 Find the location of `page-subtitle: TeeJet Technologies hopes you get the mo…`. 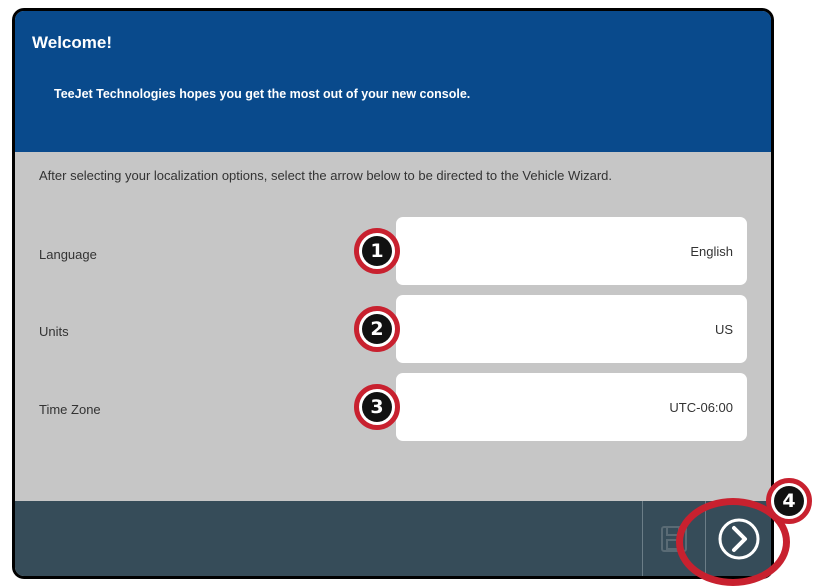

page-subtitle: TeeJet Technologies hopes you get the mo… is located at coordinates (262, 94).